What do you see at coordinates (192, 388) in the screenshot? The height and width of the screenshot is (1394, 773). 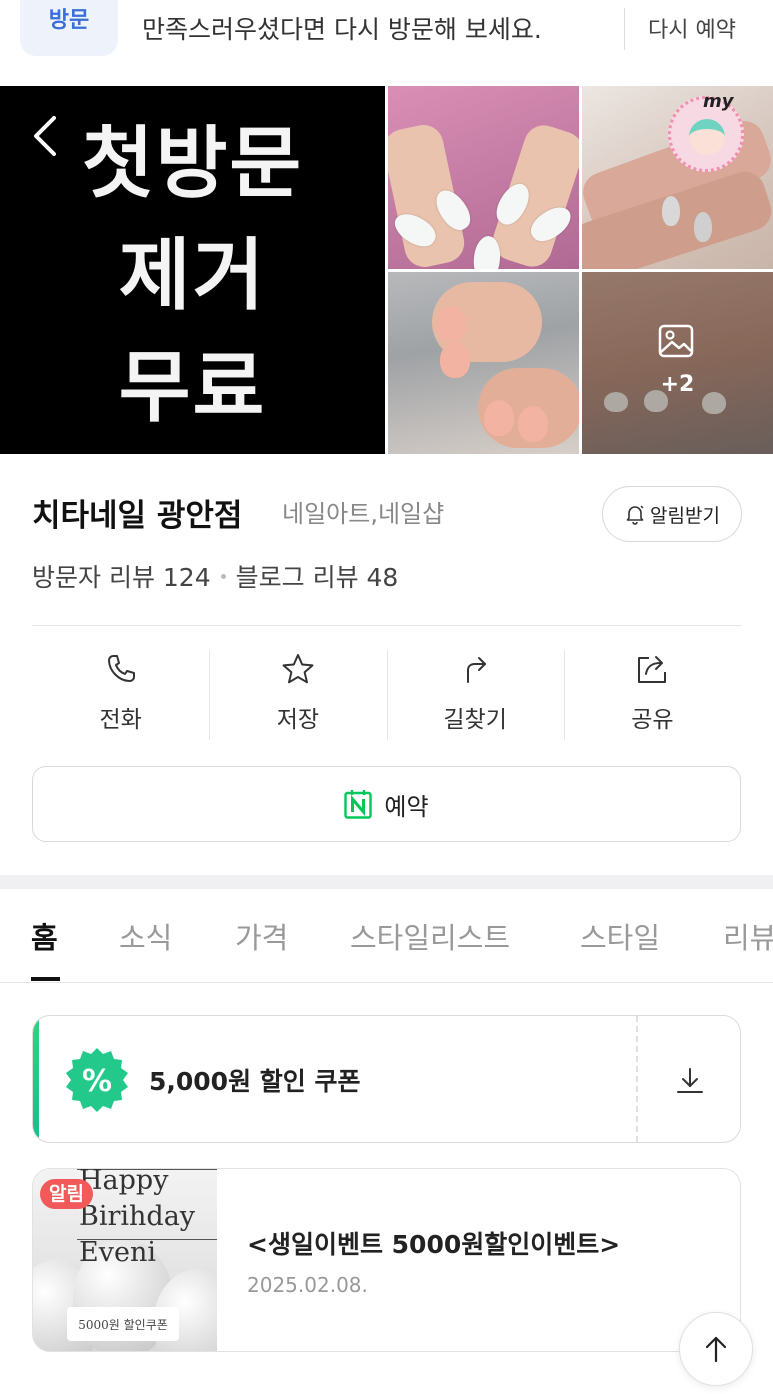 I see `promo-line: 무료` at bounding box center [192, 388].